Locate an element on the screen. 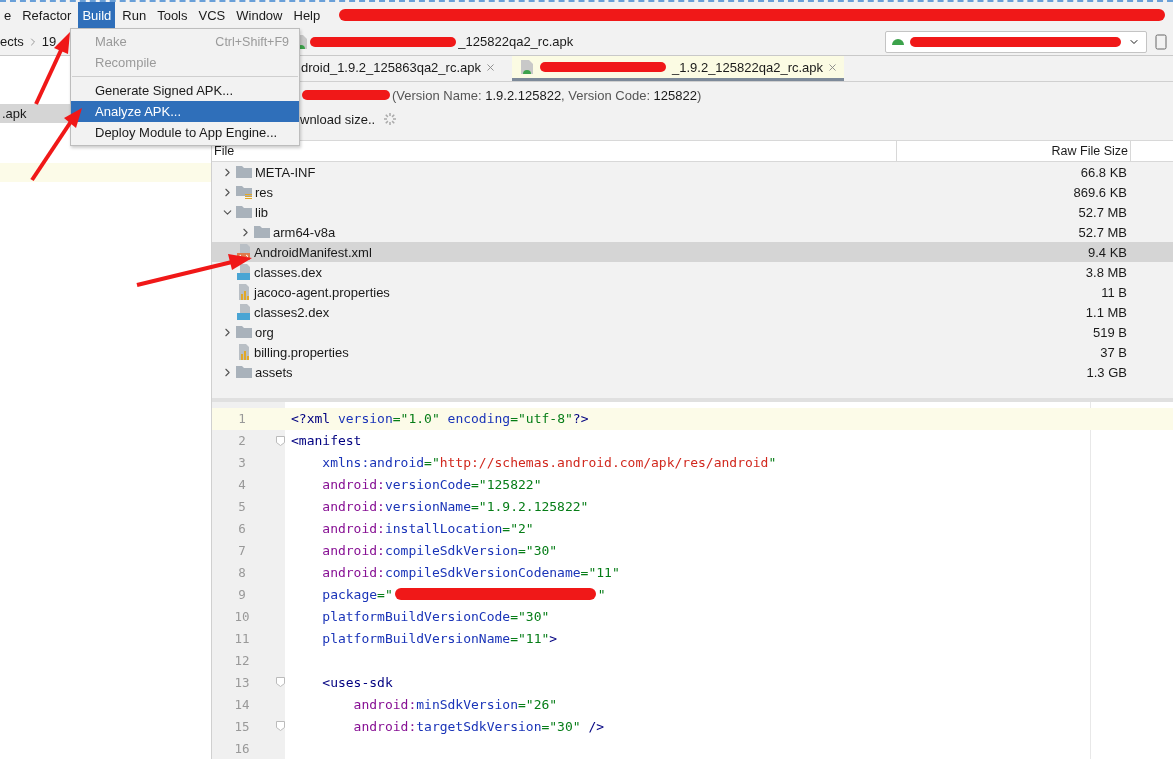  line-number: 14 is located at coordinates (242, 704).